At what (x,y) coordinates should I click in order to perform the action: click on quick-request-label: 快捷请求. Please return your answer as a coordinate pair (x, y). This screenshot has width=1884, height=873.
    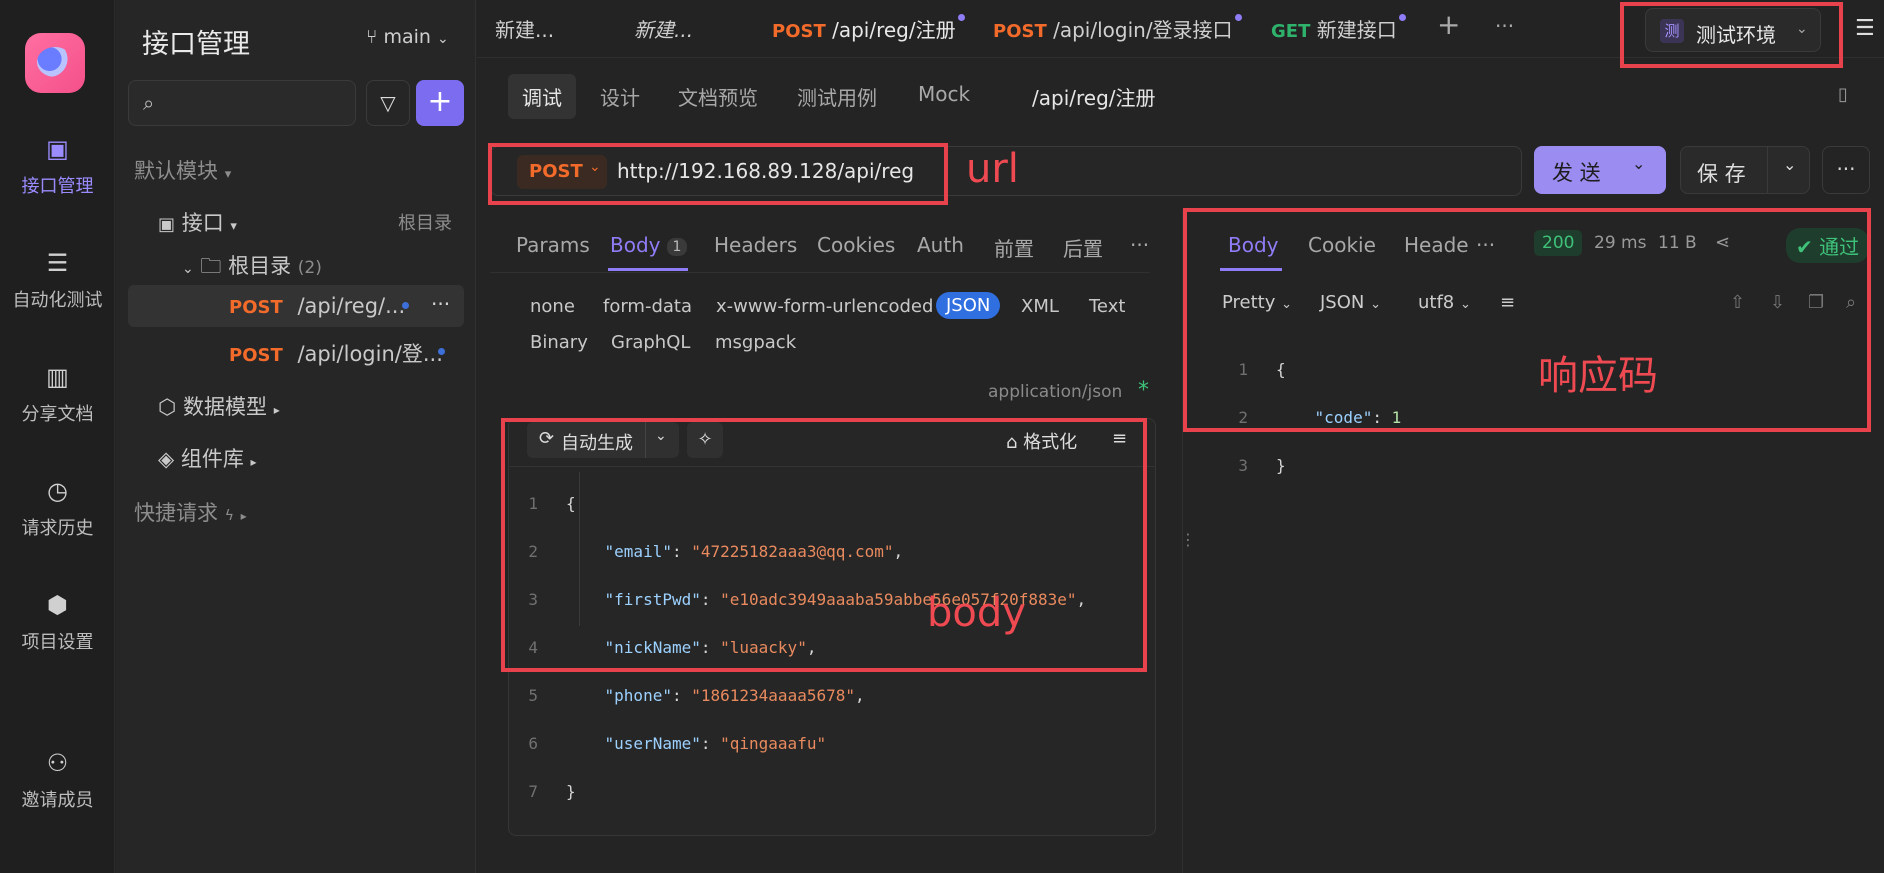
    Looking at the image, I should click on (176, 513).